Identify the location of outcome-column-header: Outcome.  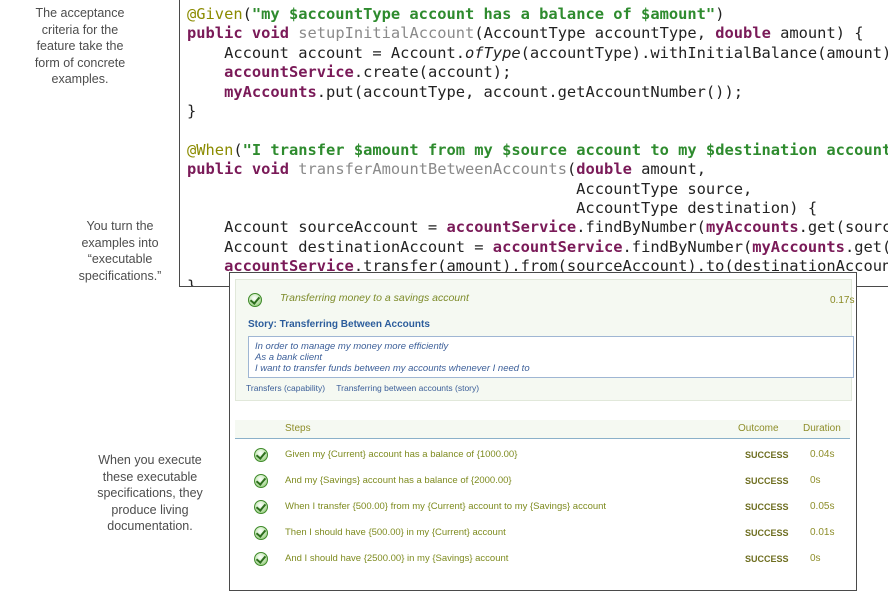
(758, 428).